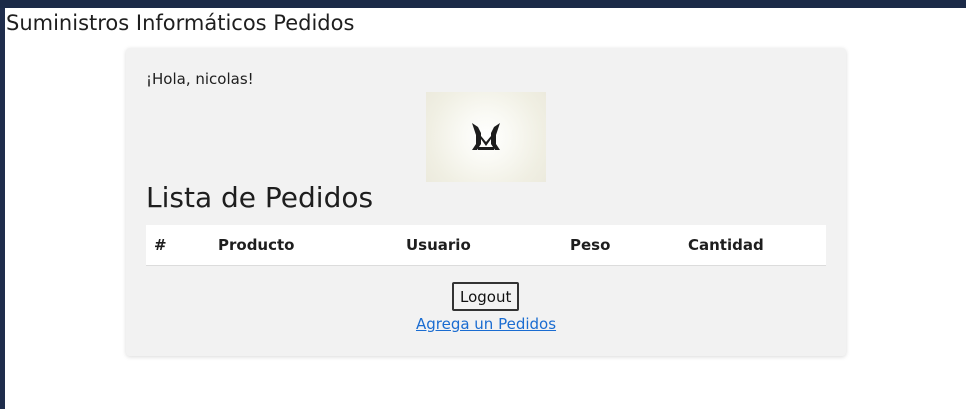 Image resolution: width=966 pixels, height=409 pixels. What do you see at coordinates (160, 245) in the screenshot?
I see `column-header-number: #` at bounding box center [160, 245].